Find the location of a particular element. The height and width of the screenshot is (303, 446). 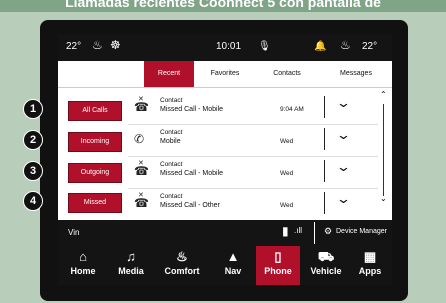

nav-vehicle: ⛟ Vehicle is located at coordinates (326, 265).